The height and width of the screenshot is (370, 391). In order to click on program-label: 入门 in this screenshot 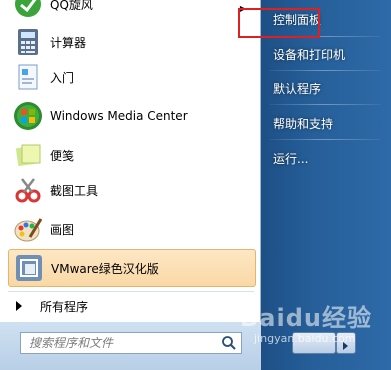, I will do `click(62, 77)`.